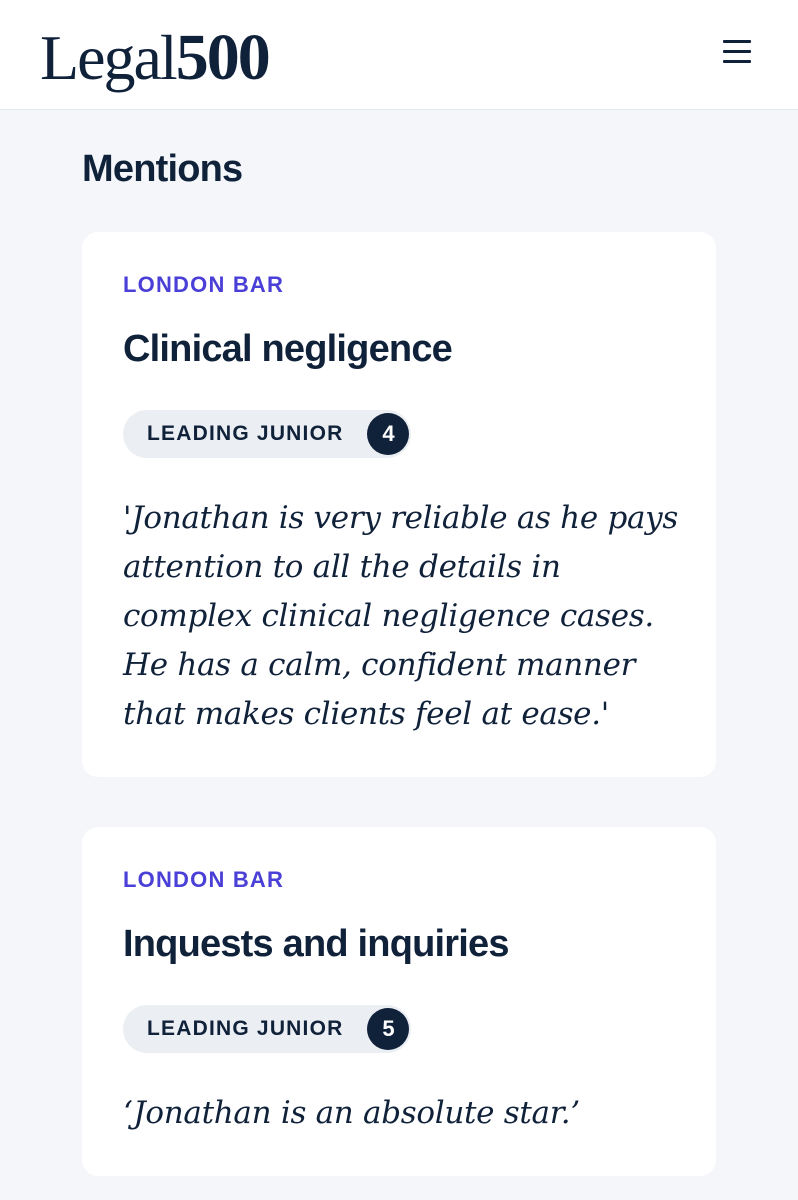 The width and height of the screenshot is (798, 1200). I want to click on ranking-number: 4, so click(388, 434).